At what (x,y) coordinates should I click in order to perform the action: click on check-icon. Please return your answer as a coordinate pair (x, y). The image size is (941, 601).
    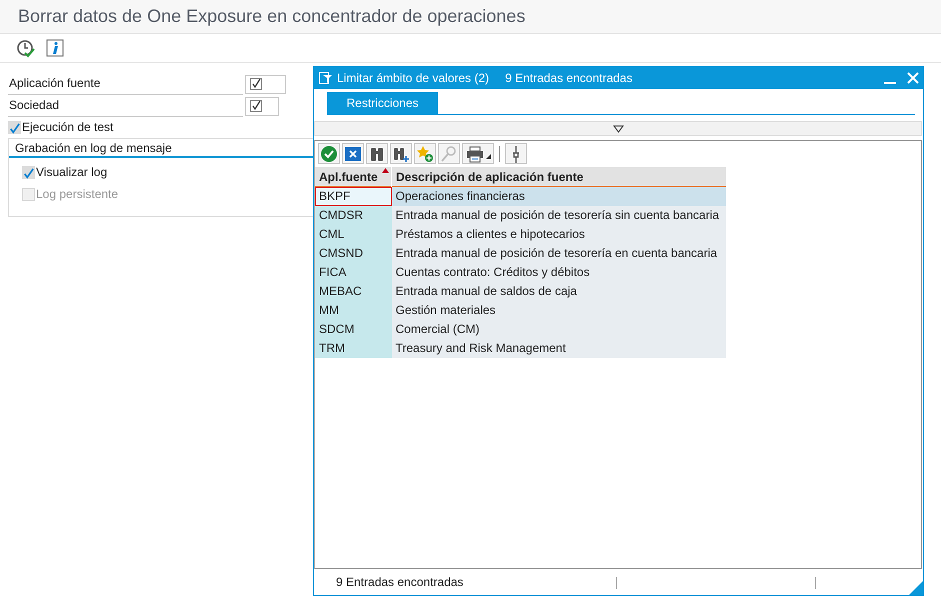
    Looking at the image, I should click on (329, 153).